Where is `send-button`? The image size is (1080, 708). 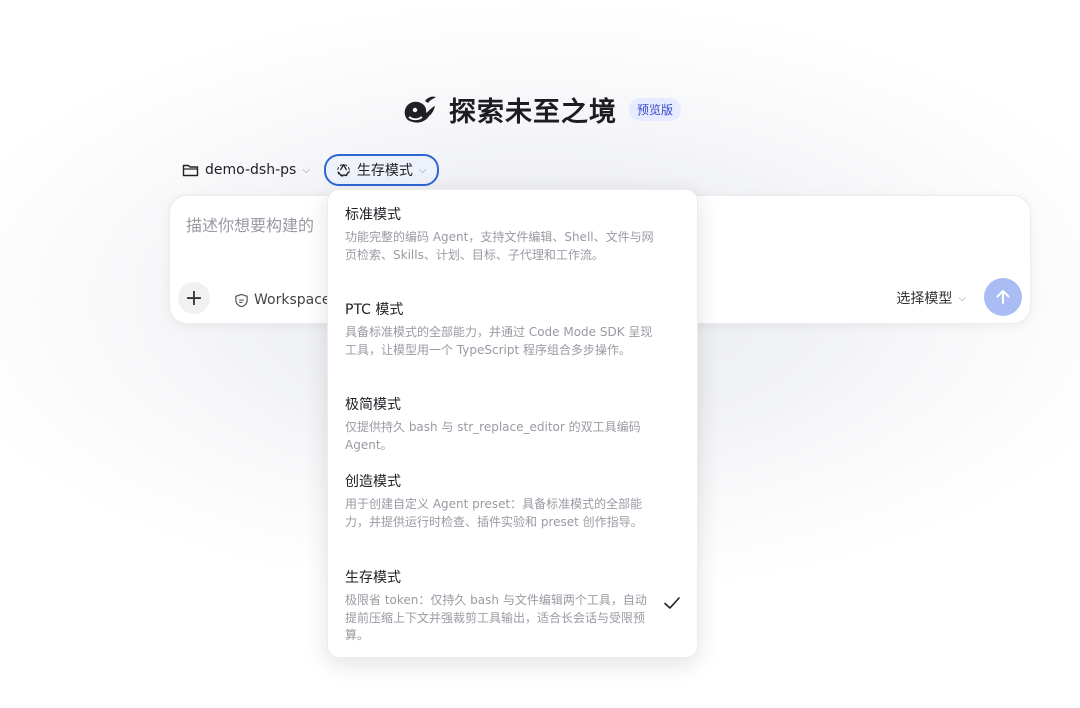
send-button is located at coordinates (1003, 297).